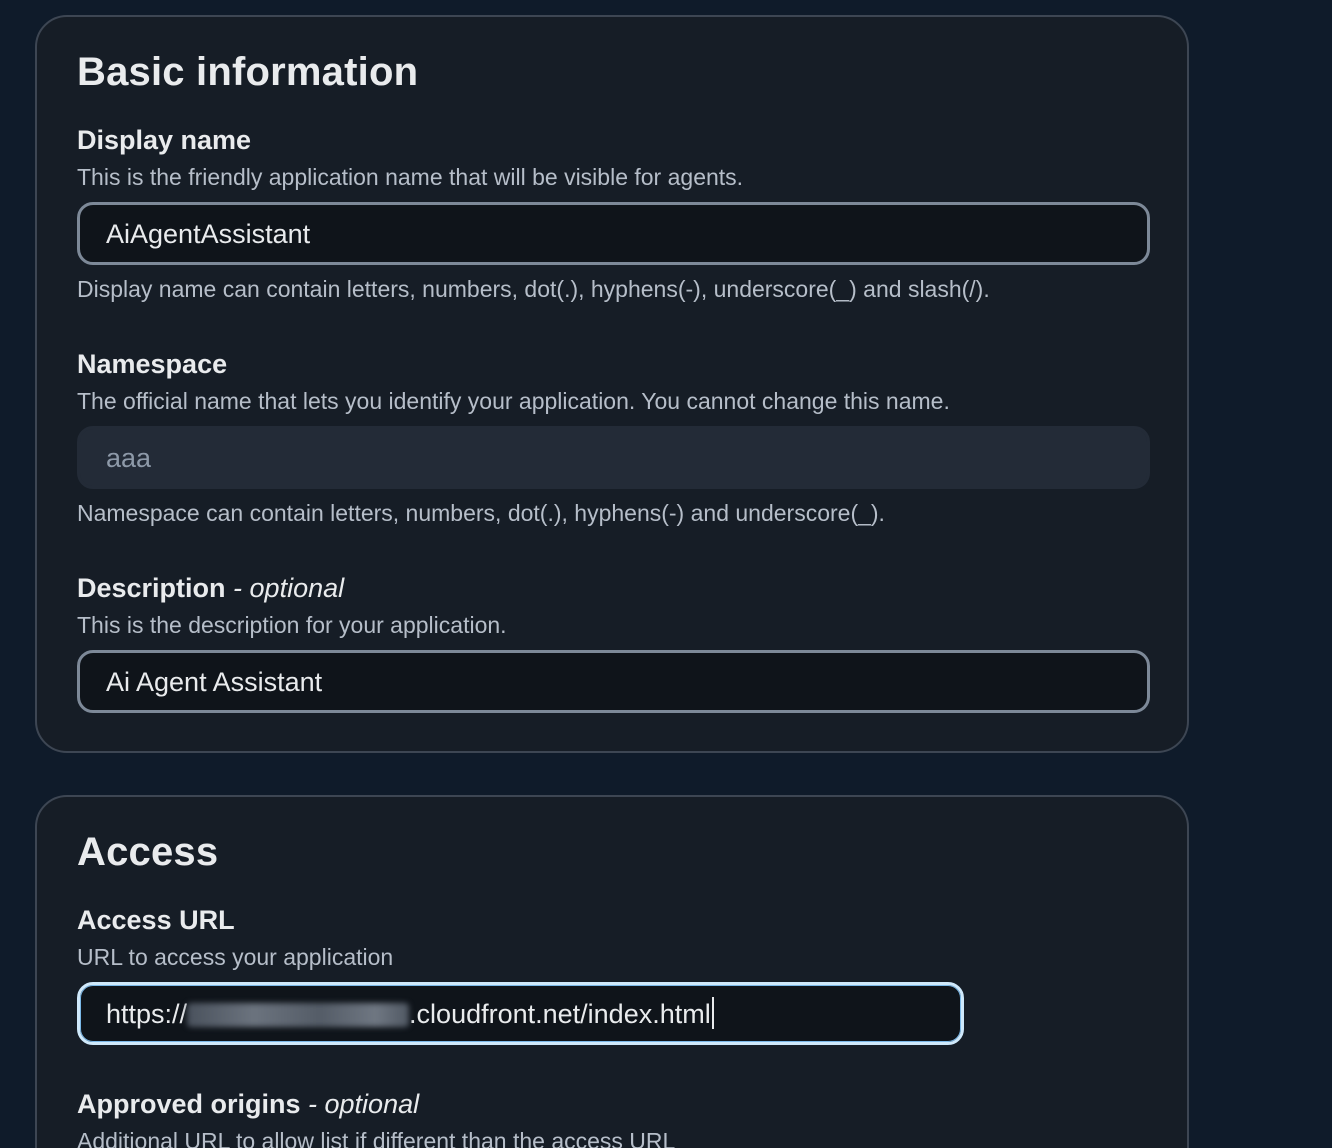 The image size is (1332, 1148). Describe the element at coordinates (613, 233) in the screenshot. I see `display-name-input: AiAgentAssistant` at that location.